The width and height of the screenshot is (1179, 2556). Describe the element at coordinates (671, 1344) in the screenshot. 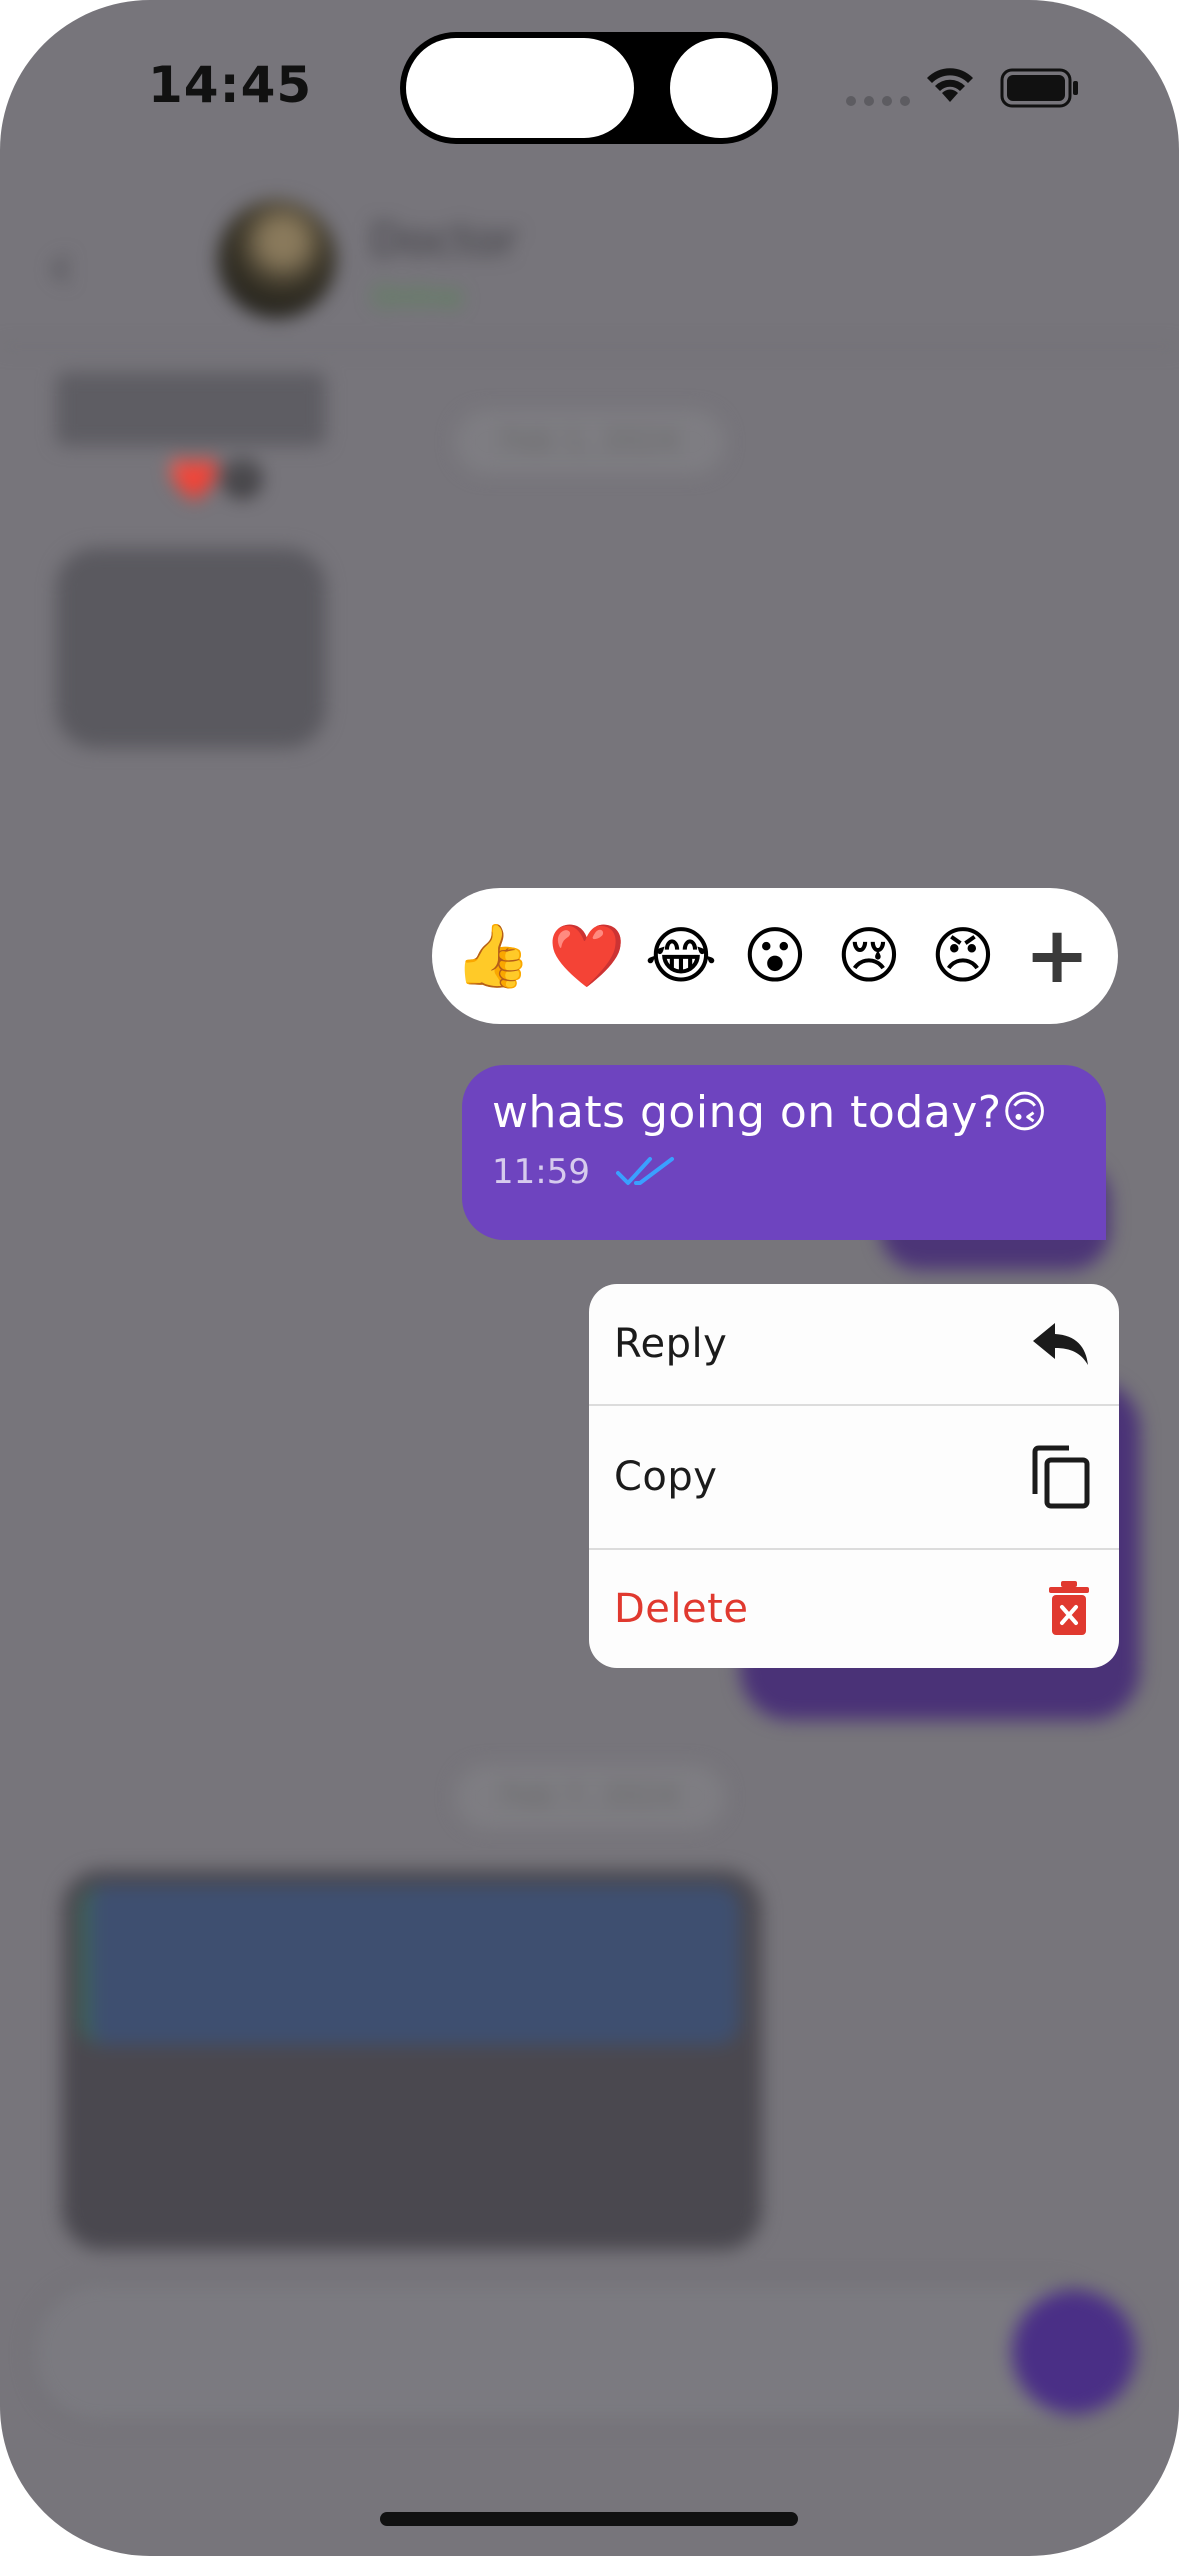

I see `reply-label: Reply` at that location.